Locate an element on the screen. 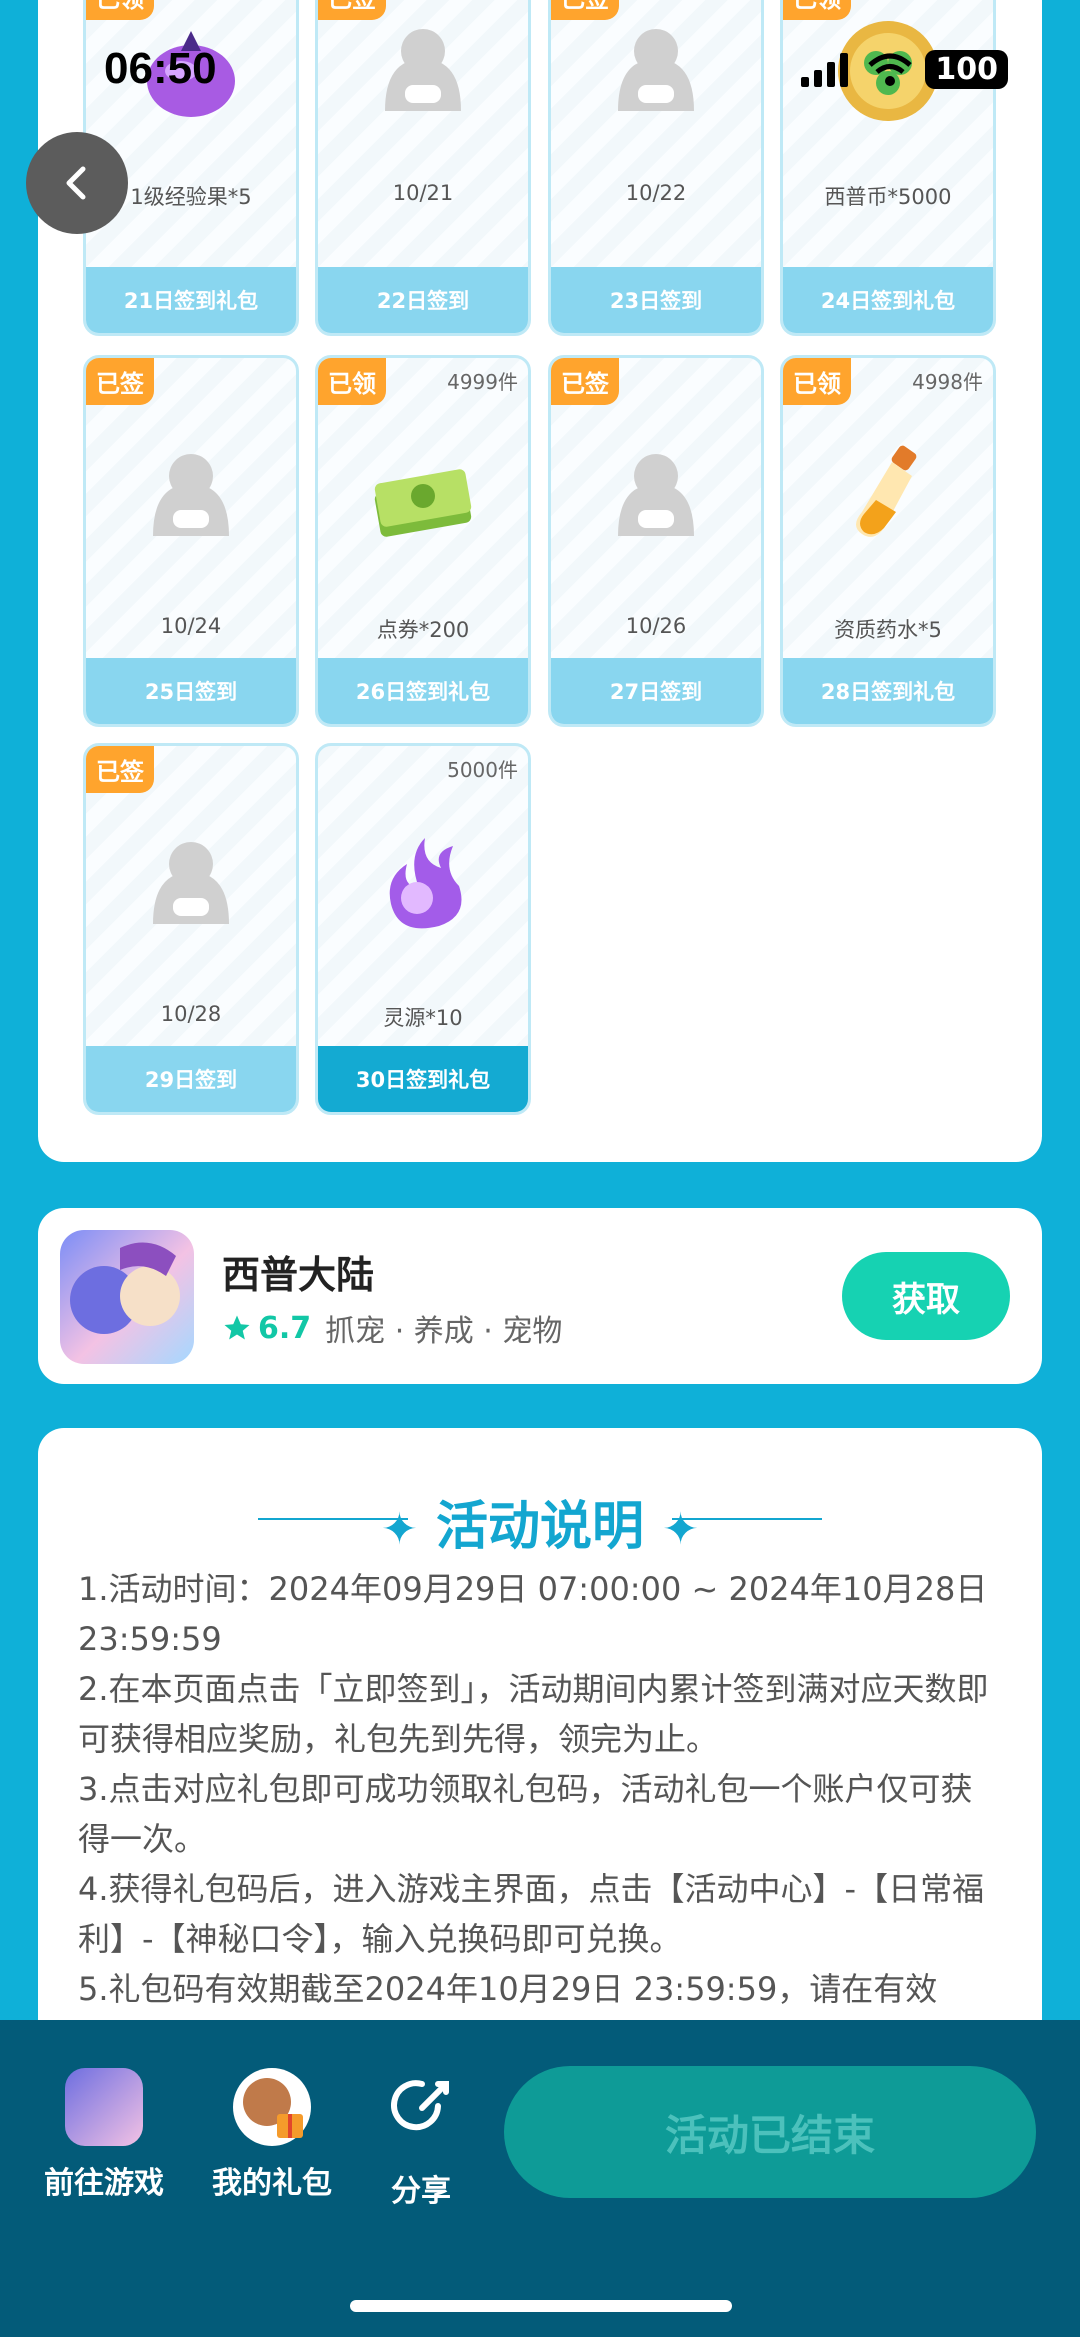  share-label: 分享 is located at coordinates (421, 2191).